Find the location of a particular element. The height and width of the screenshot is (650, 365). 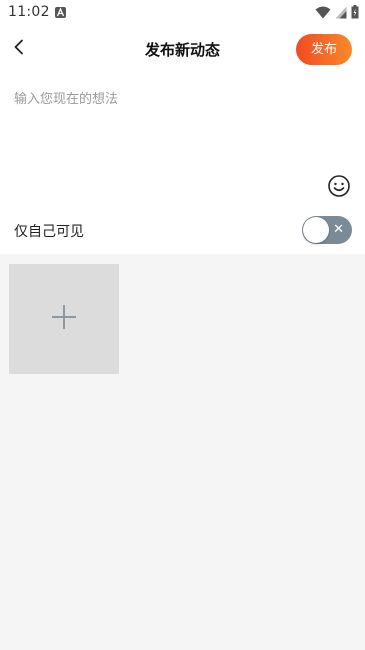

private-visibility-label: 仅自己可见 is located at coordinates (49, 232).